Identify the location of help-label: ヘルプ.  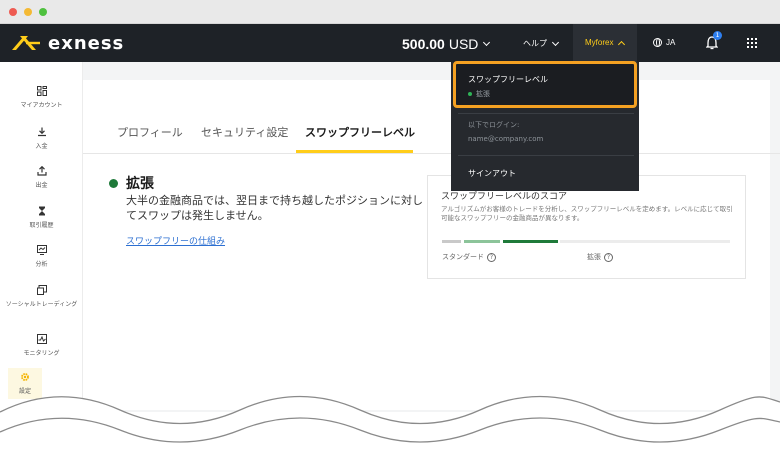
(535, 43).